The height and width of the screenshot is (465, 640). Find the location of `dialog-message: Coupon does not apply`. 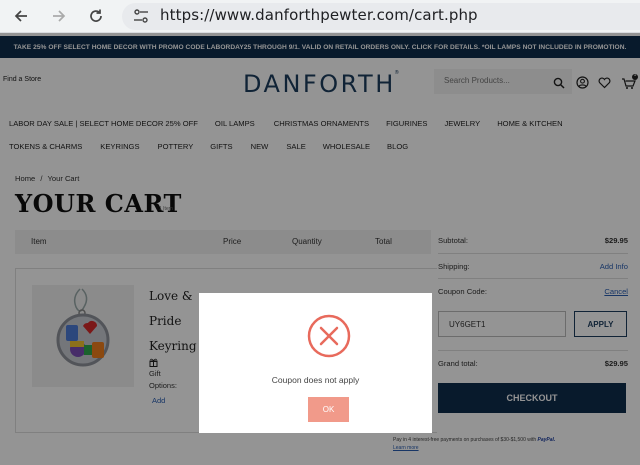

dialog-message: Coupon does not apply is located at coordinates (315, 380).